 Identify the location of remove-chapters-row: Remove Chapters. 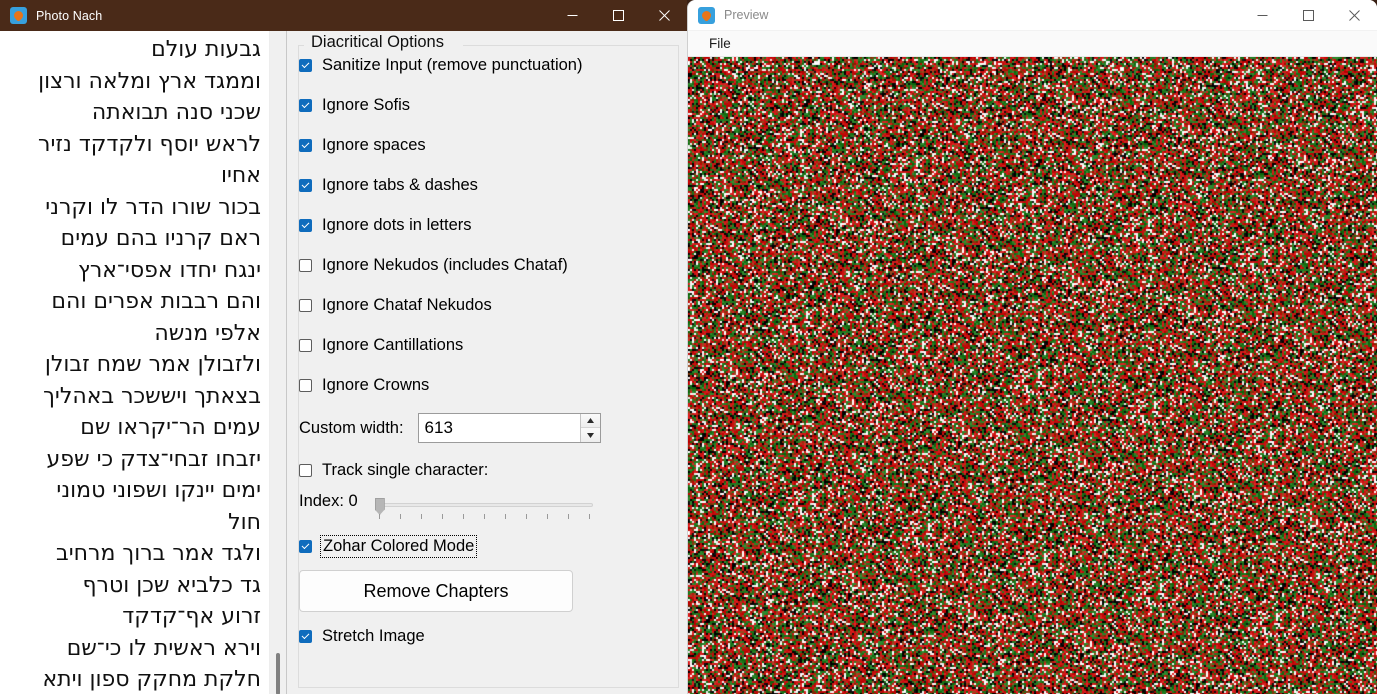
(487, 591).